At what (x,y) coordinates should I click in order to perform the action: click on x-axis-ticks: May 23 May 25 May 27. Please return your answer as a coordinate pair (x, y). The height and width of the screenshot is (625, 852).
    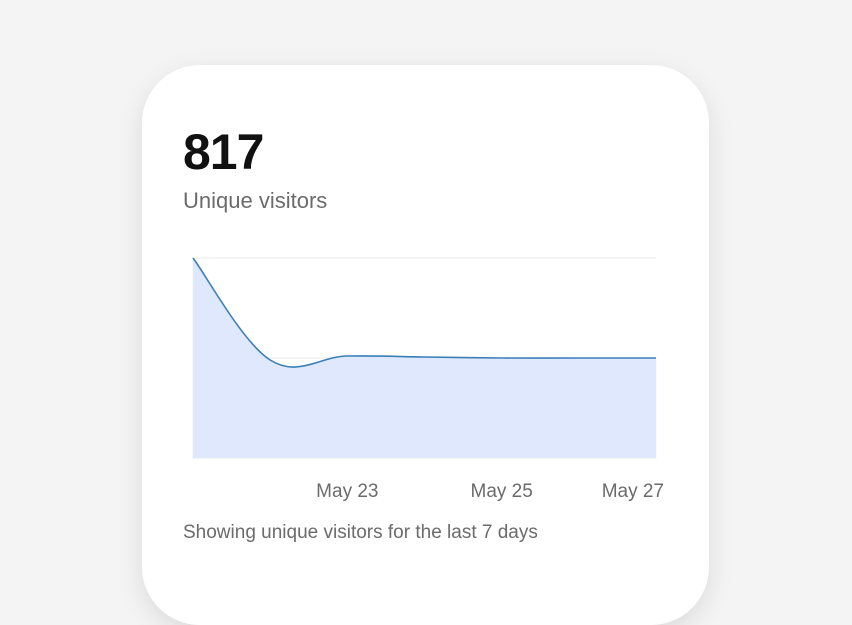
    Looking at the image, I should click on (490, 491).